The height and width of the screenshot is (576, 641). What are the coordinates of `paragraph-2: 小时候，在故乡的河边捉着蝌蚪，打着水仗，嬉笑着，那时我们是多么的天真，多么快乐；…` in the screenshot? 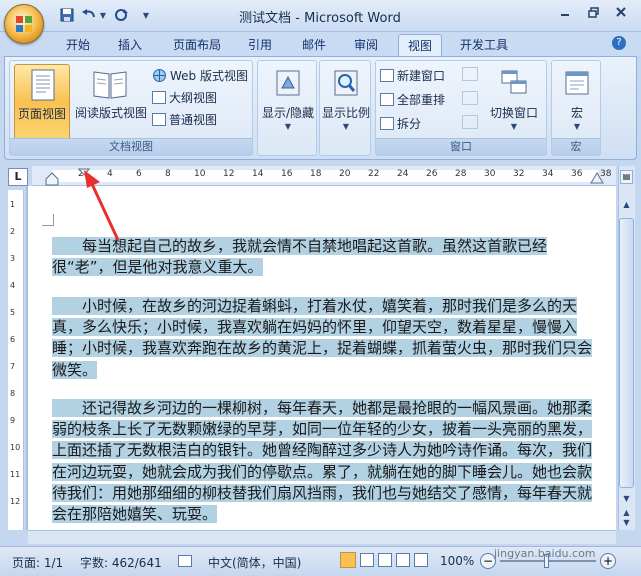 It's located at (326, 338).